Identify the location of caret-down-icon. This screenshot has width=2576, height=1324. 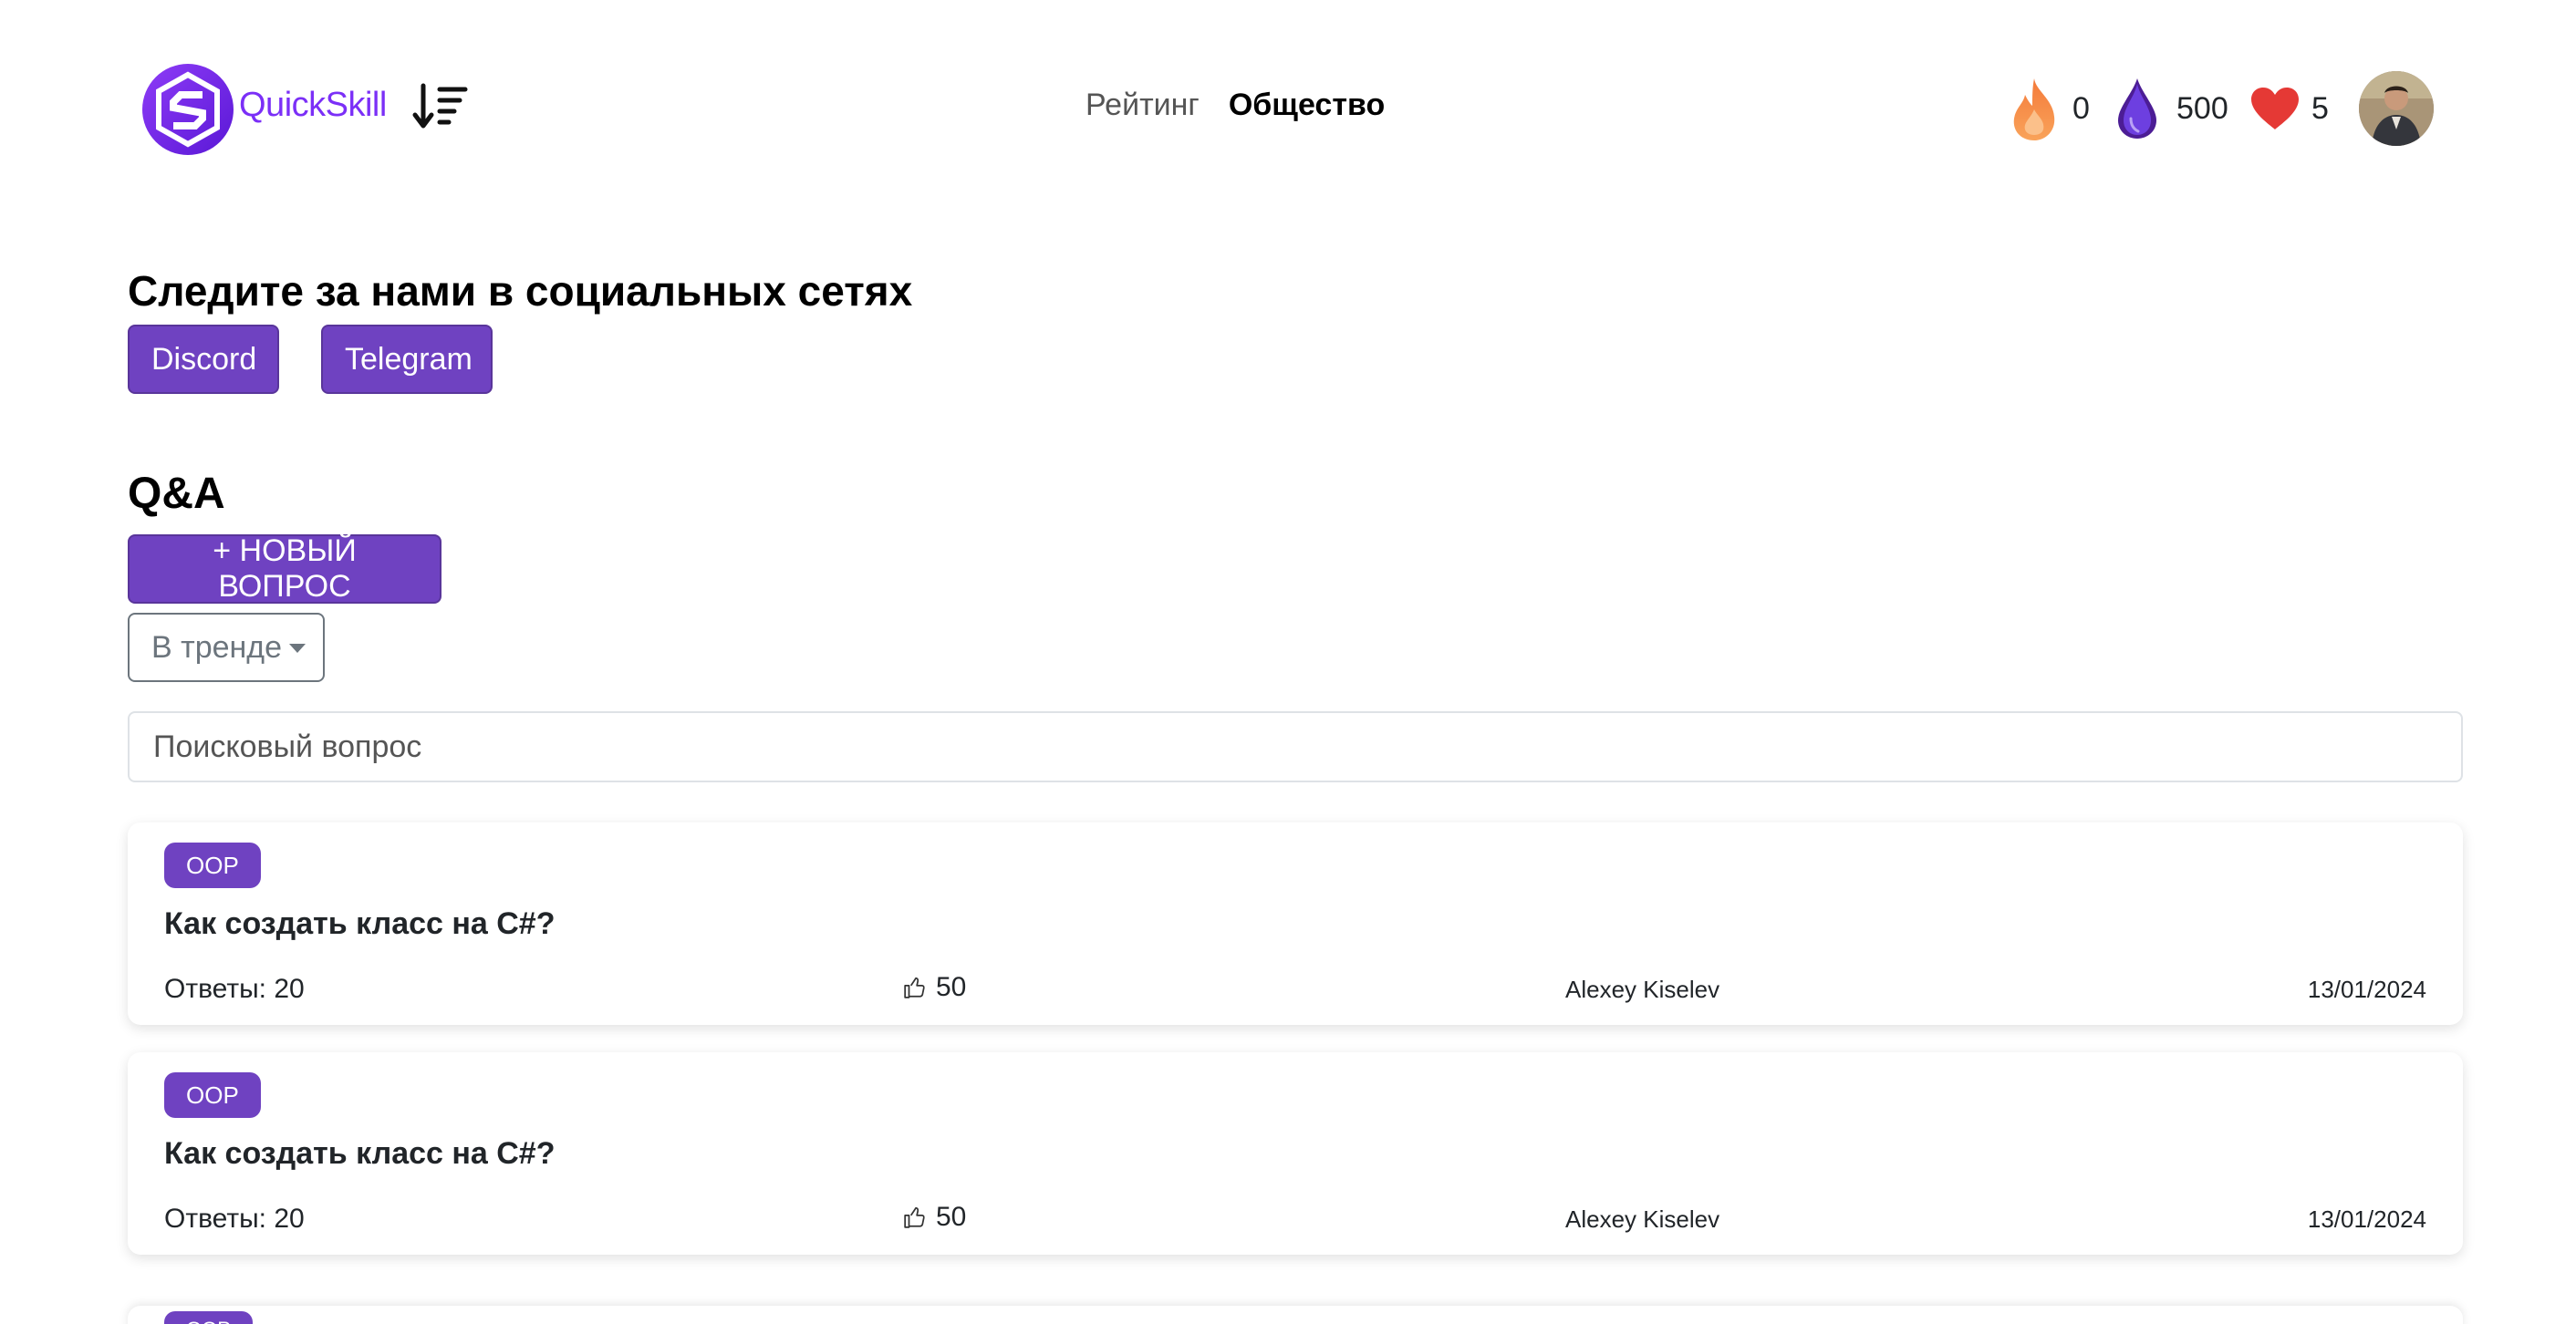
(297, 649).